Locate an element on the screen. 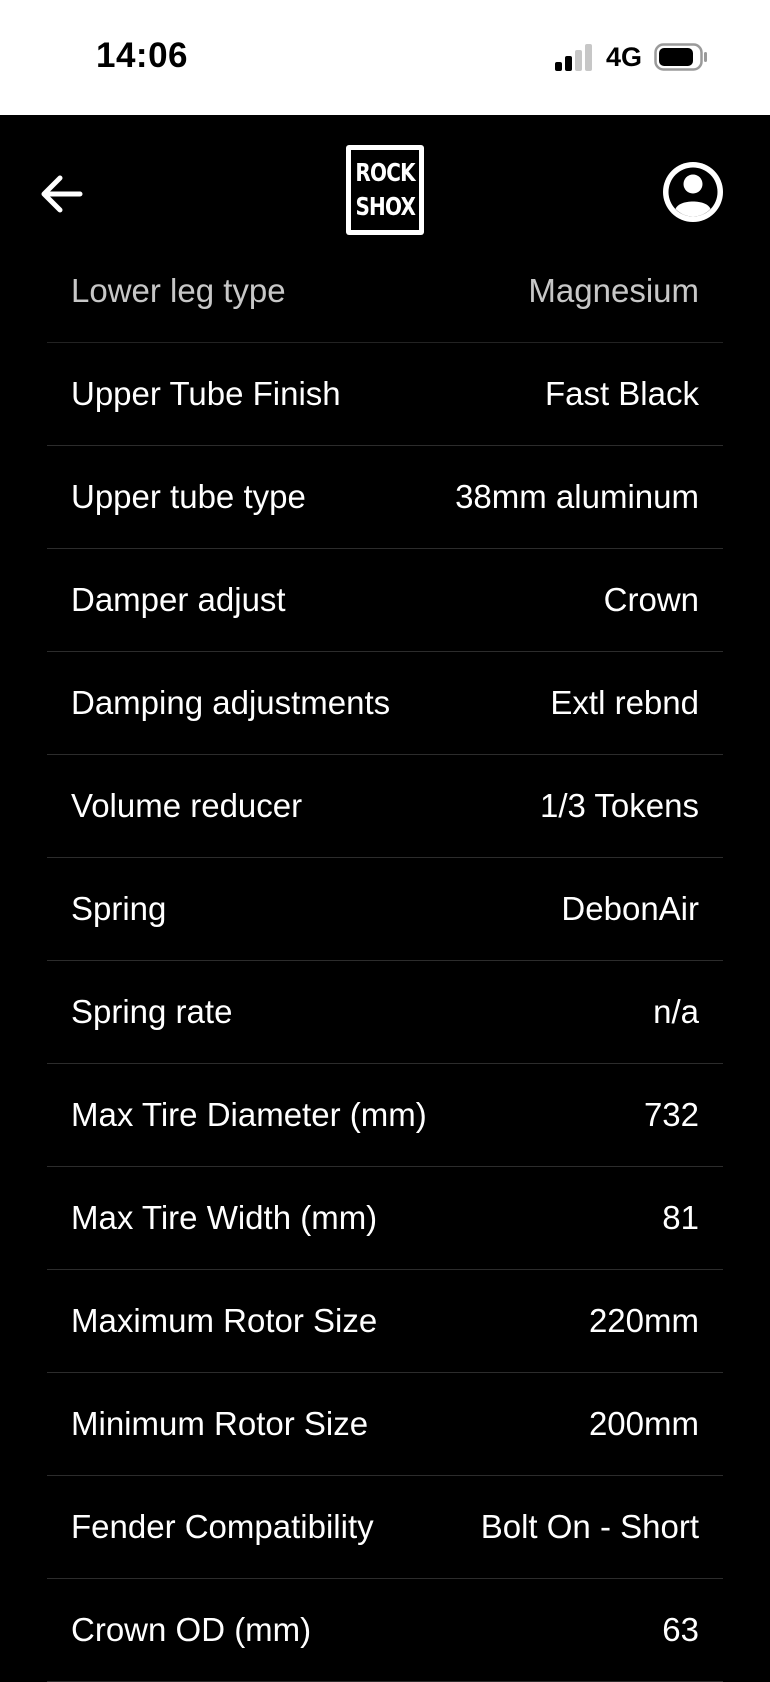 The width and height of the screenshot is (770, 1682). spec-row-max-tire-diameter: Max Tire Diameter (mm) 732 is located at coordinates (385, 1115).